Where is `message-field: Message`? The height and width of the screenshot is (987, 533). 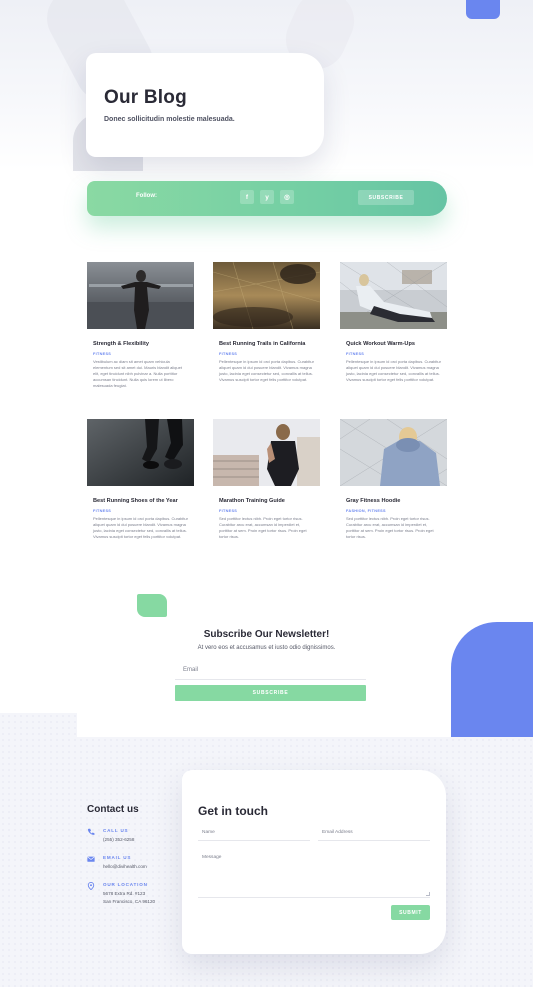 message-field: Message is located at coordinates (314, 875).